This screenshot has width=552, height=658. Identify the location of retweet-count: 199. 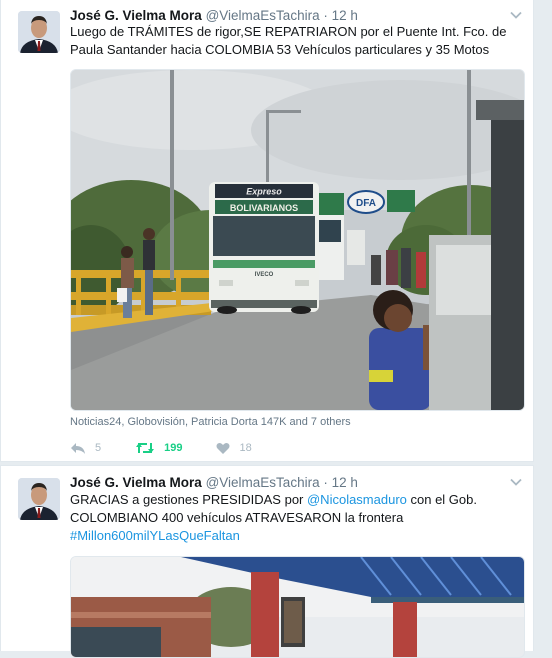
(173, 448).